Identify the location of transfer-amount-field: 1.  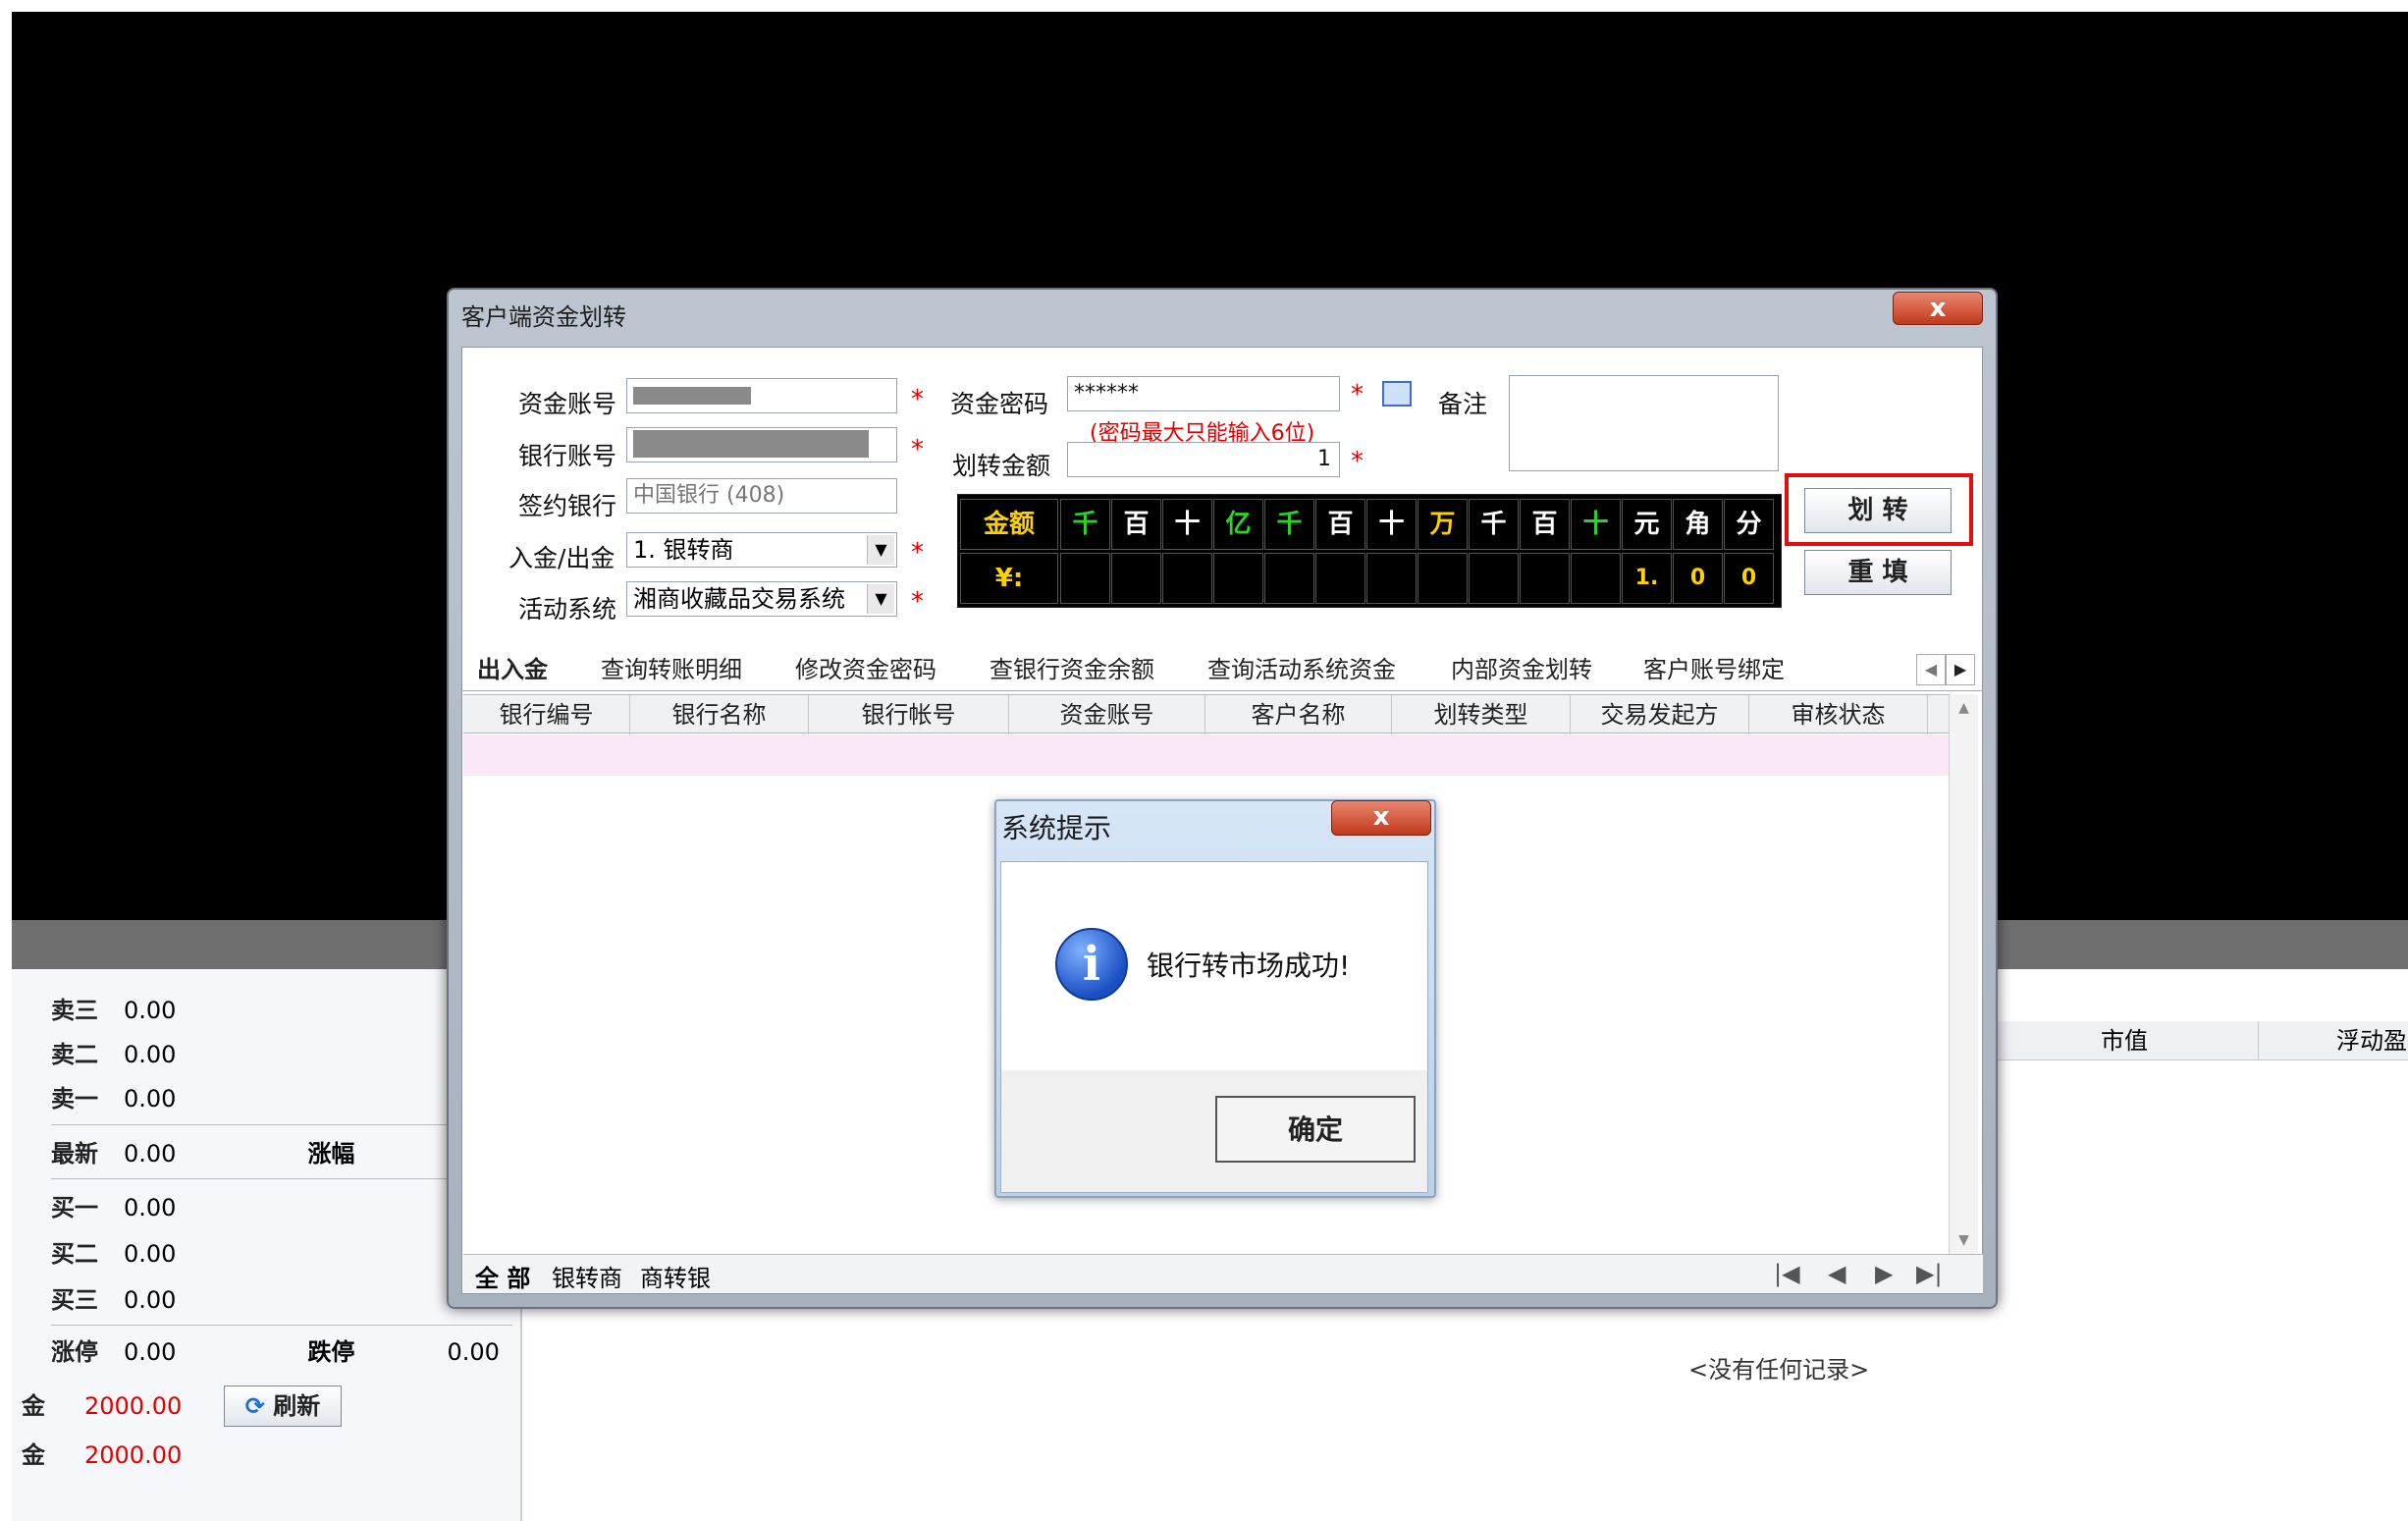
(1203, 459).